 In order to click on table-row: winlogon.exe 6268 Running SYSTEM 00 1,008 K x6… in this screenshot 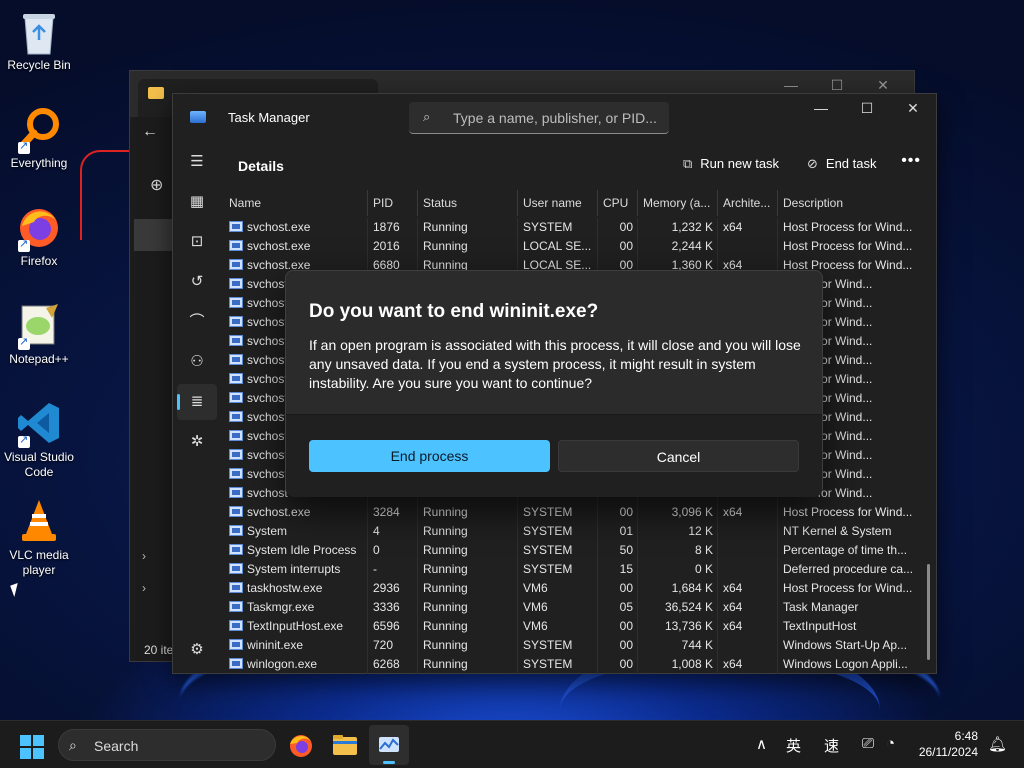, I will do `click(575, 664)`.